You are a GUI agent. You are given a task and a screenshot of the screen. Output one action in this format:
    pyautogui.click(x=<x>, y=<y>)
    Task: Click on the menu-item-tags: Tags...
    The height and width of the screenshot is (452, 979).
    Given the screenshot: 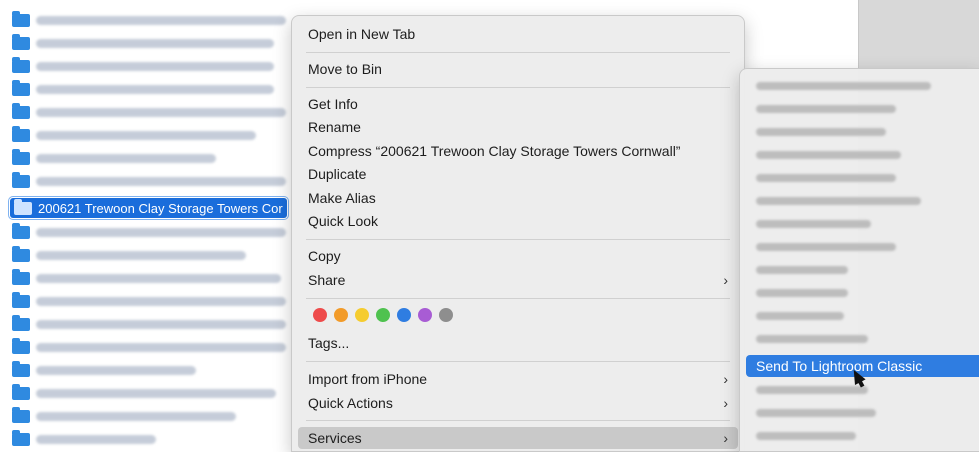 What is the action you would take?
    pyautogui.click(x=518, y=343)
    